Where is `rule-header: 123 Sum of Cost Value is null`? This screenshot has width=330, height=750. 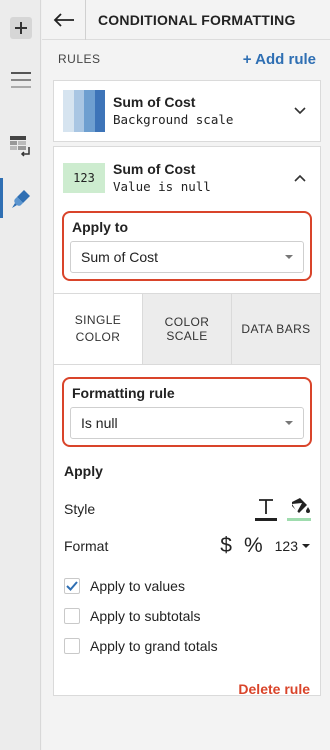 rule-header: 123 Sum of Cost Value is null is located at coordinates (187, 178).